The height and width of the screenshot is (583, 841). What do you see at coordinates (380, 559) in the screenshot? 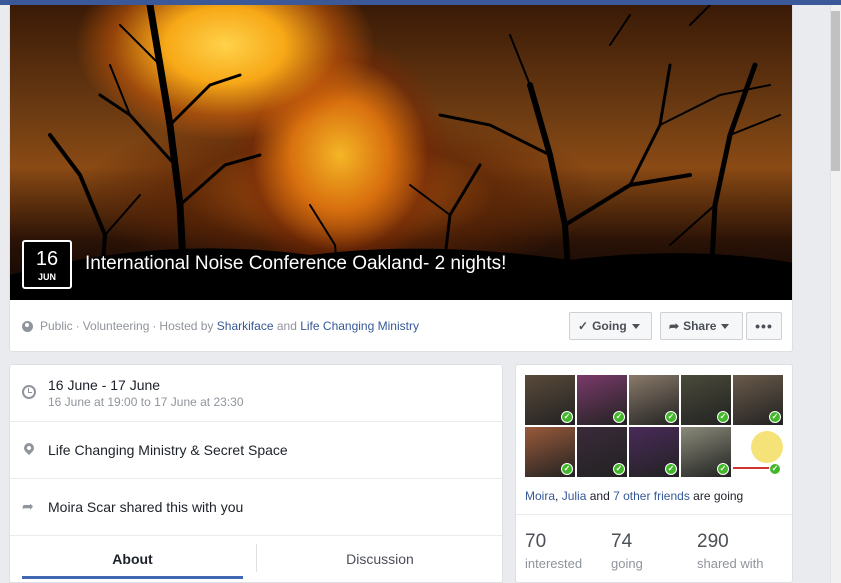
I see `tab-discussion: Discussion` at bounding box center [380, 559].